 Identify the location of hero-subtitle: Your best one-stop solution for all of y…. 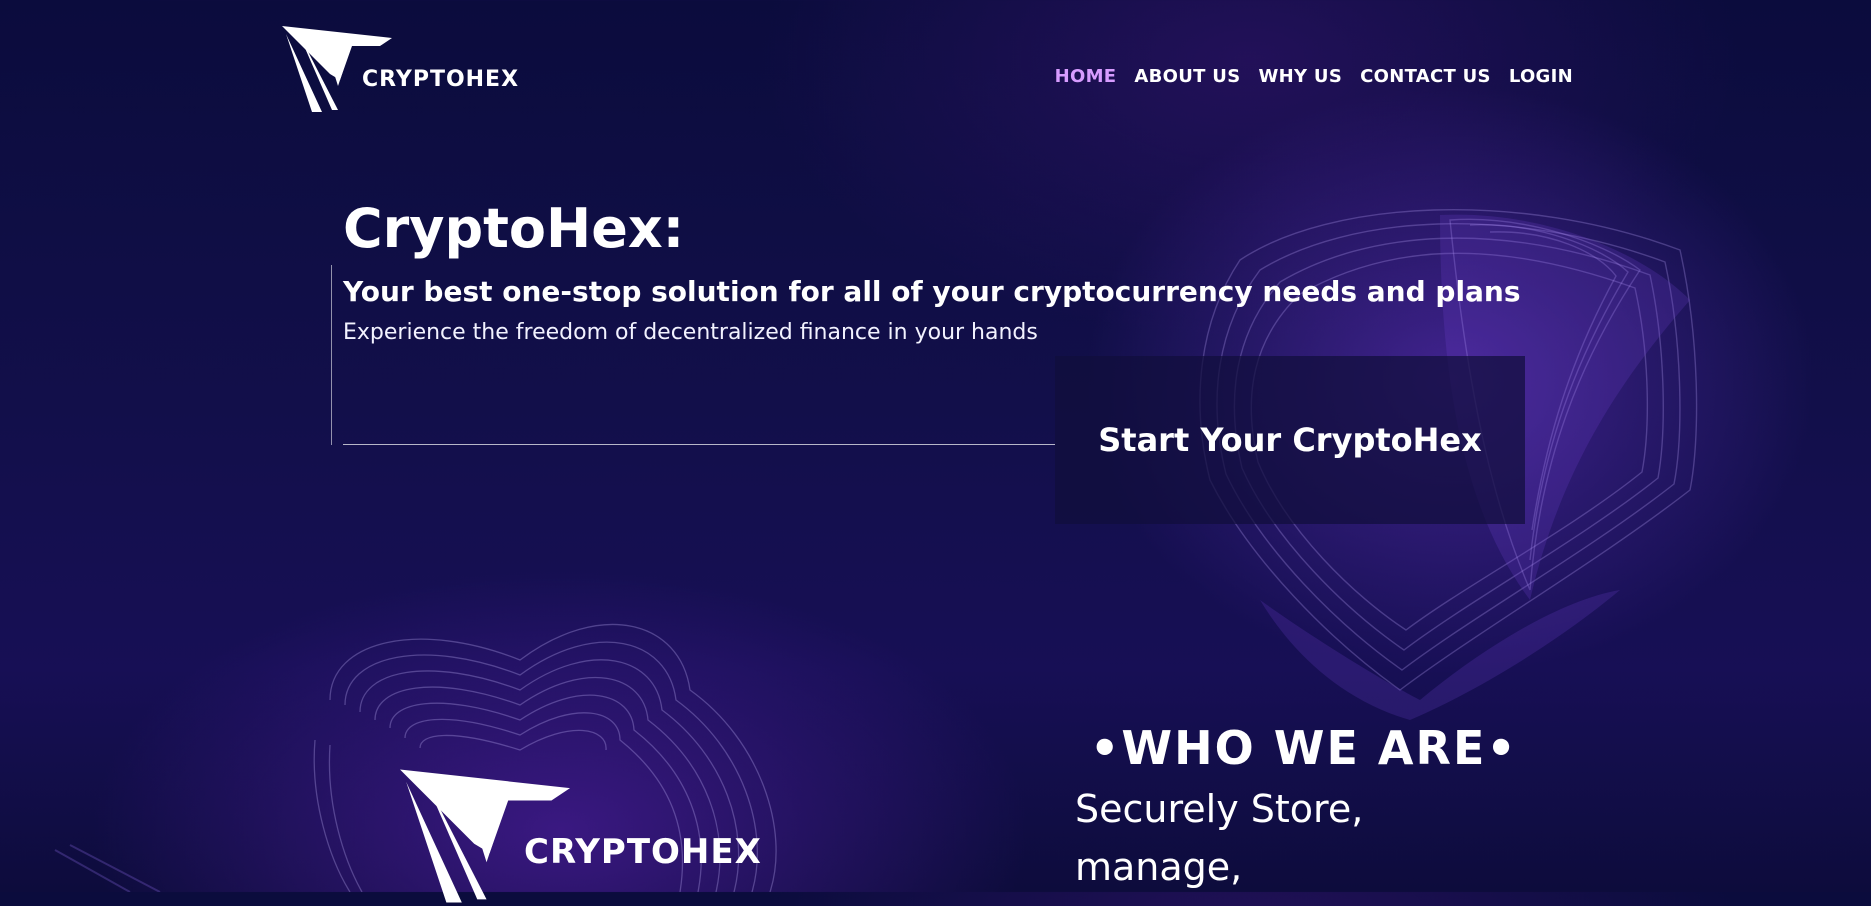
(932, 291).